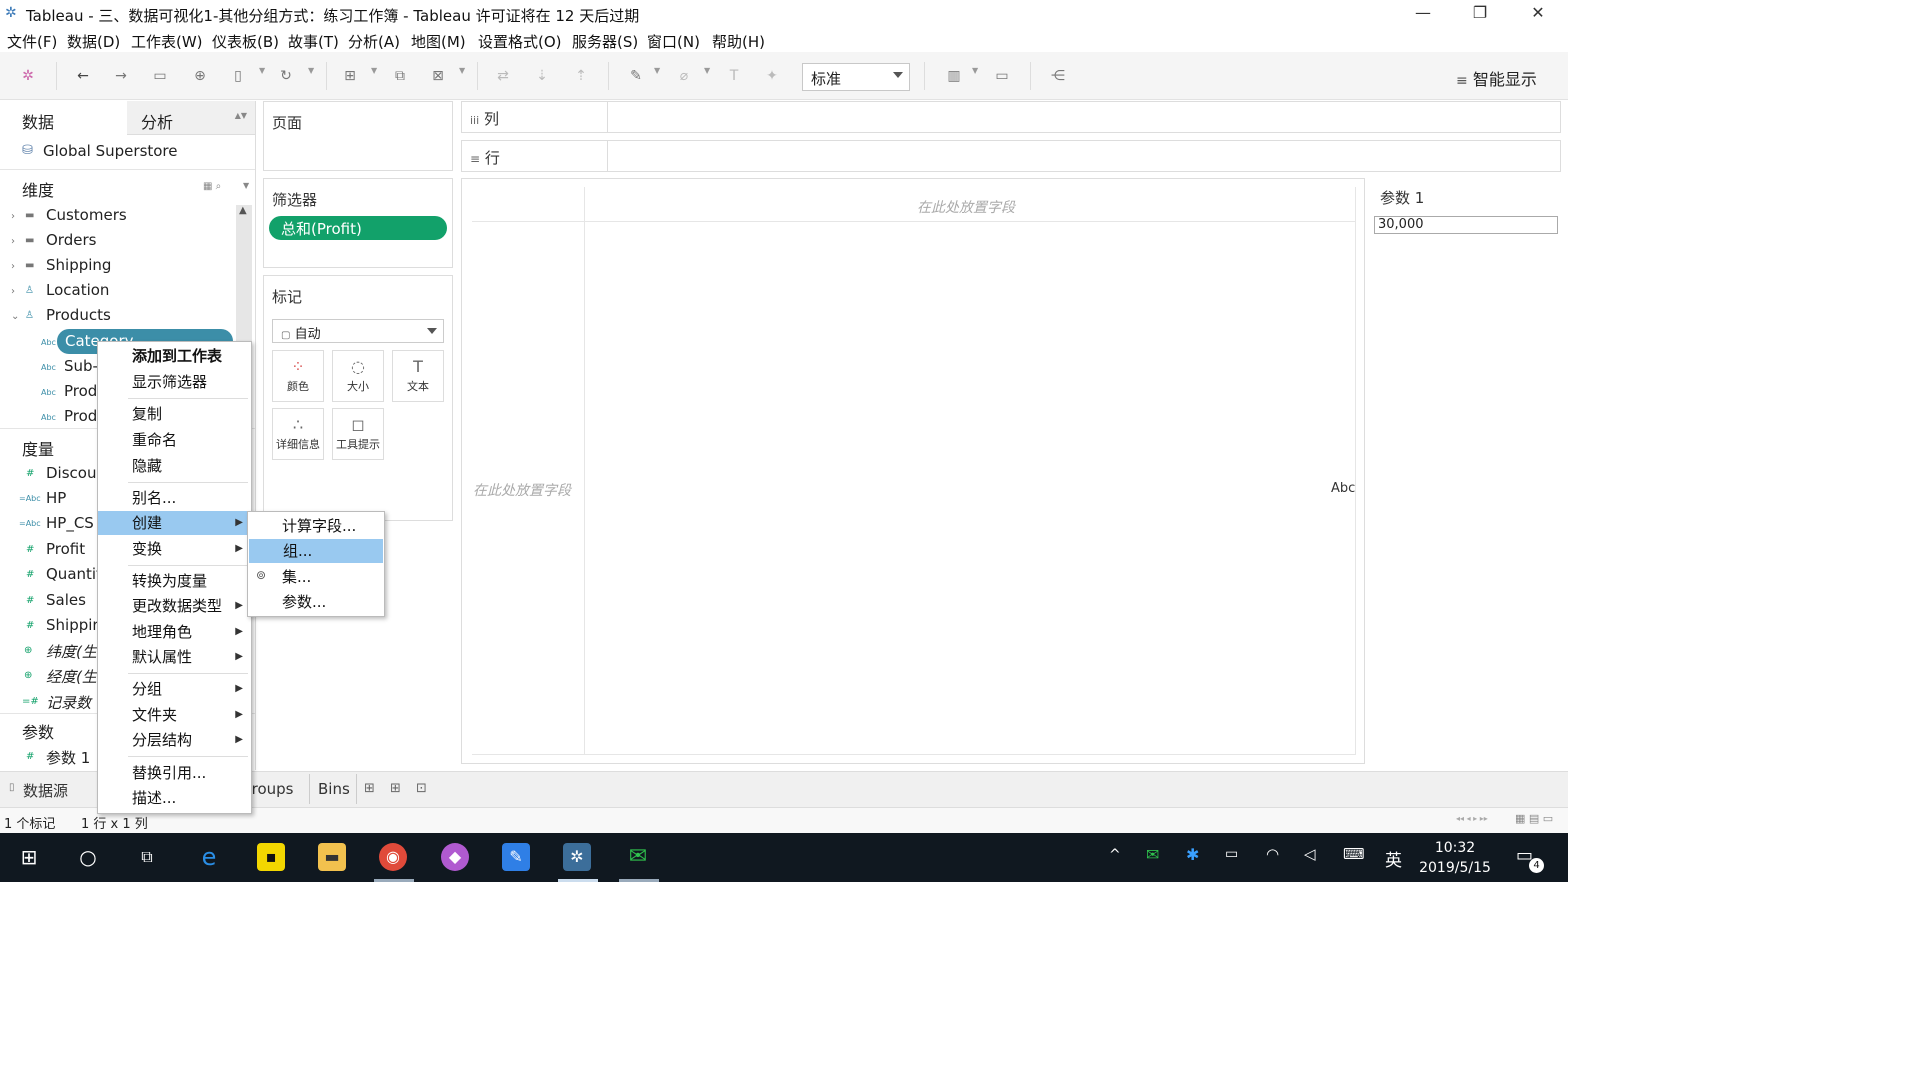  Describe the element at coordinates (160, 76) in the screenshot. I see `save-icon: ▭` at that location.